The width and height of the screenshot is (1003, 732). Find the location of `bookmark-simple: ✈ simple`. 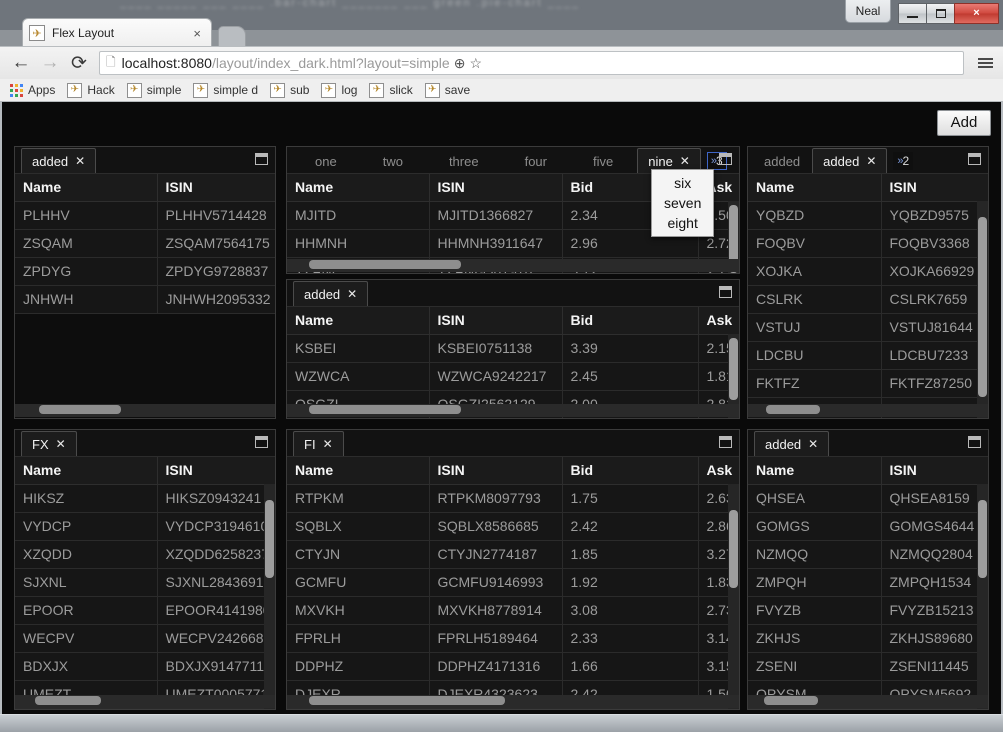

bookmark-simple: ✈ simple is located at coordinates (153, 90).